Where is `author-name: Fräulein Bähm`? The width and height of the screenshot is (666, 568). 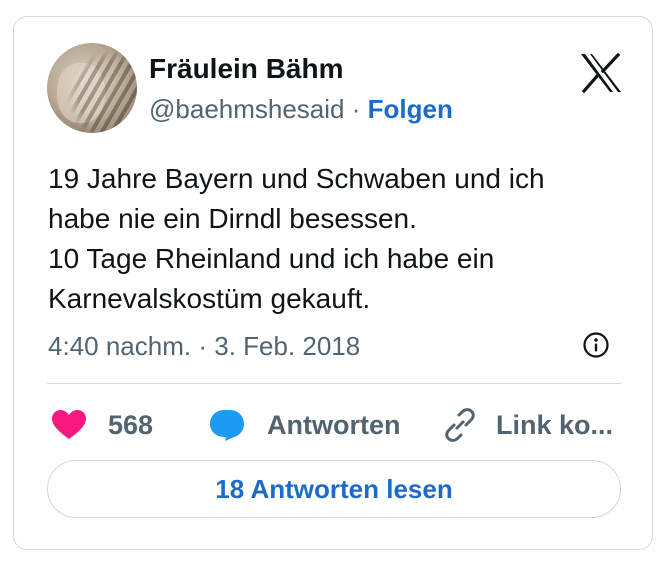
author-name: Fräulein Bähm is located at coordinates (246, 69).